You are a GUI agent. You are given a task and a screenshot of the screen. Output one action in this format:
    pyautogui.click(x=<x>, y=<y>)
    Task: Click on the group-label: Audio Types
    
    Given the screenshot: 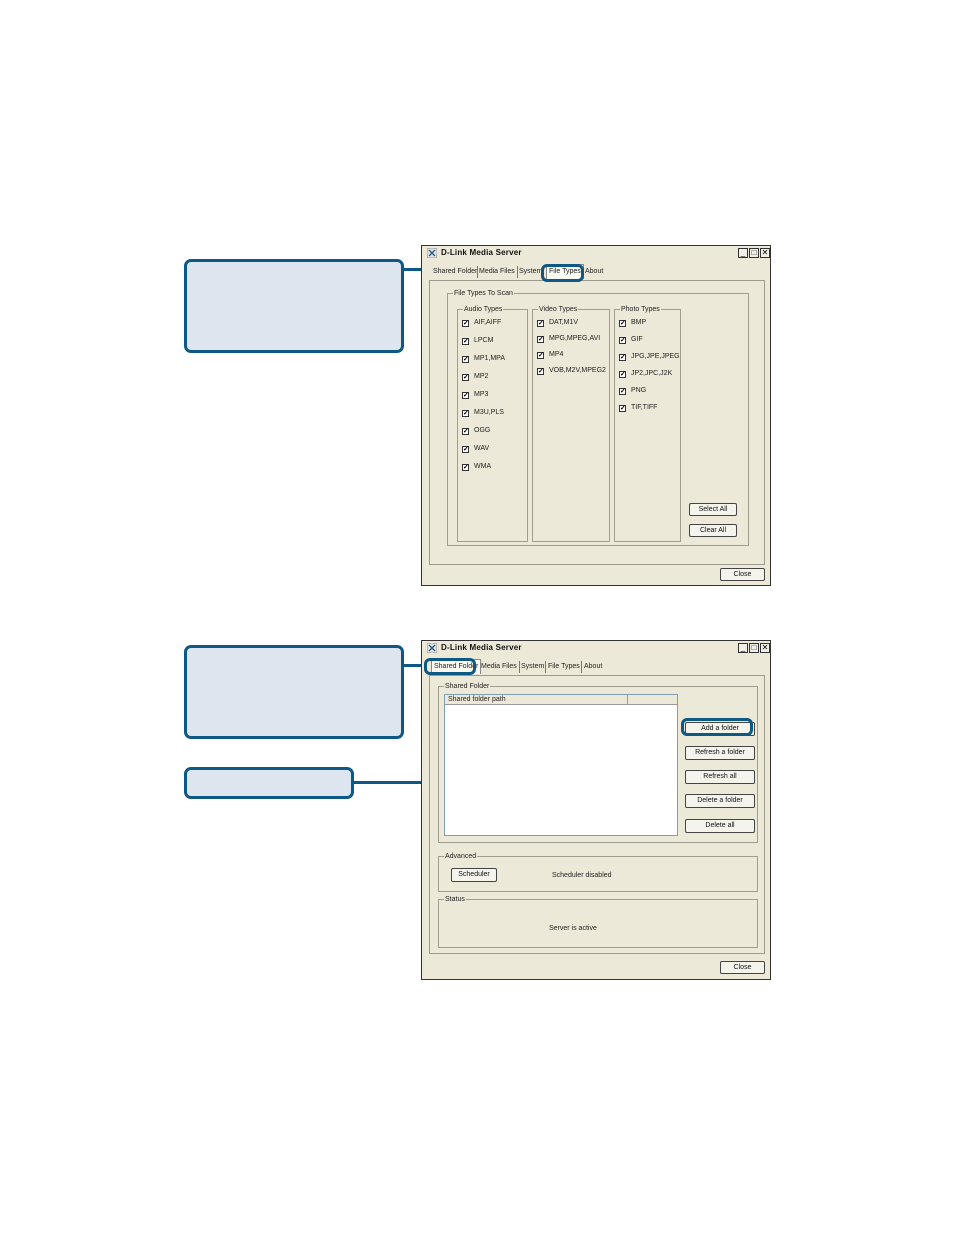 What is the action you would take?
    pyautogui.click(x=483, y=309)
    